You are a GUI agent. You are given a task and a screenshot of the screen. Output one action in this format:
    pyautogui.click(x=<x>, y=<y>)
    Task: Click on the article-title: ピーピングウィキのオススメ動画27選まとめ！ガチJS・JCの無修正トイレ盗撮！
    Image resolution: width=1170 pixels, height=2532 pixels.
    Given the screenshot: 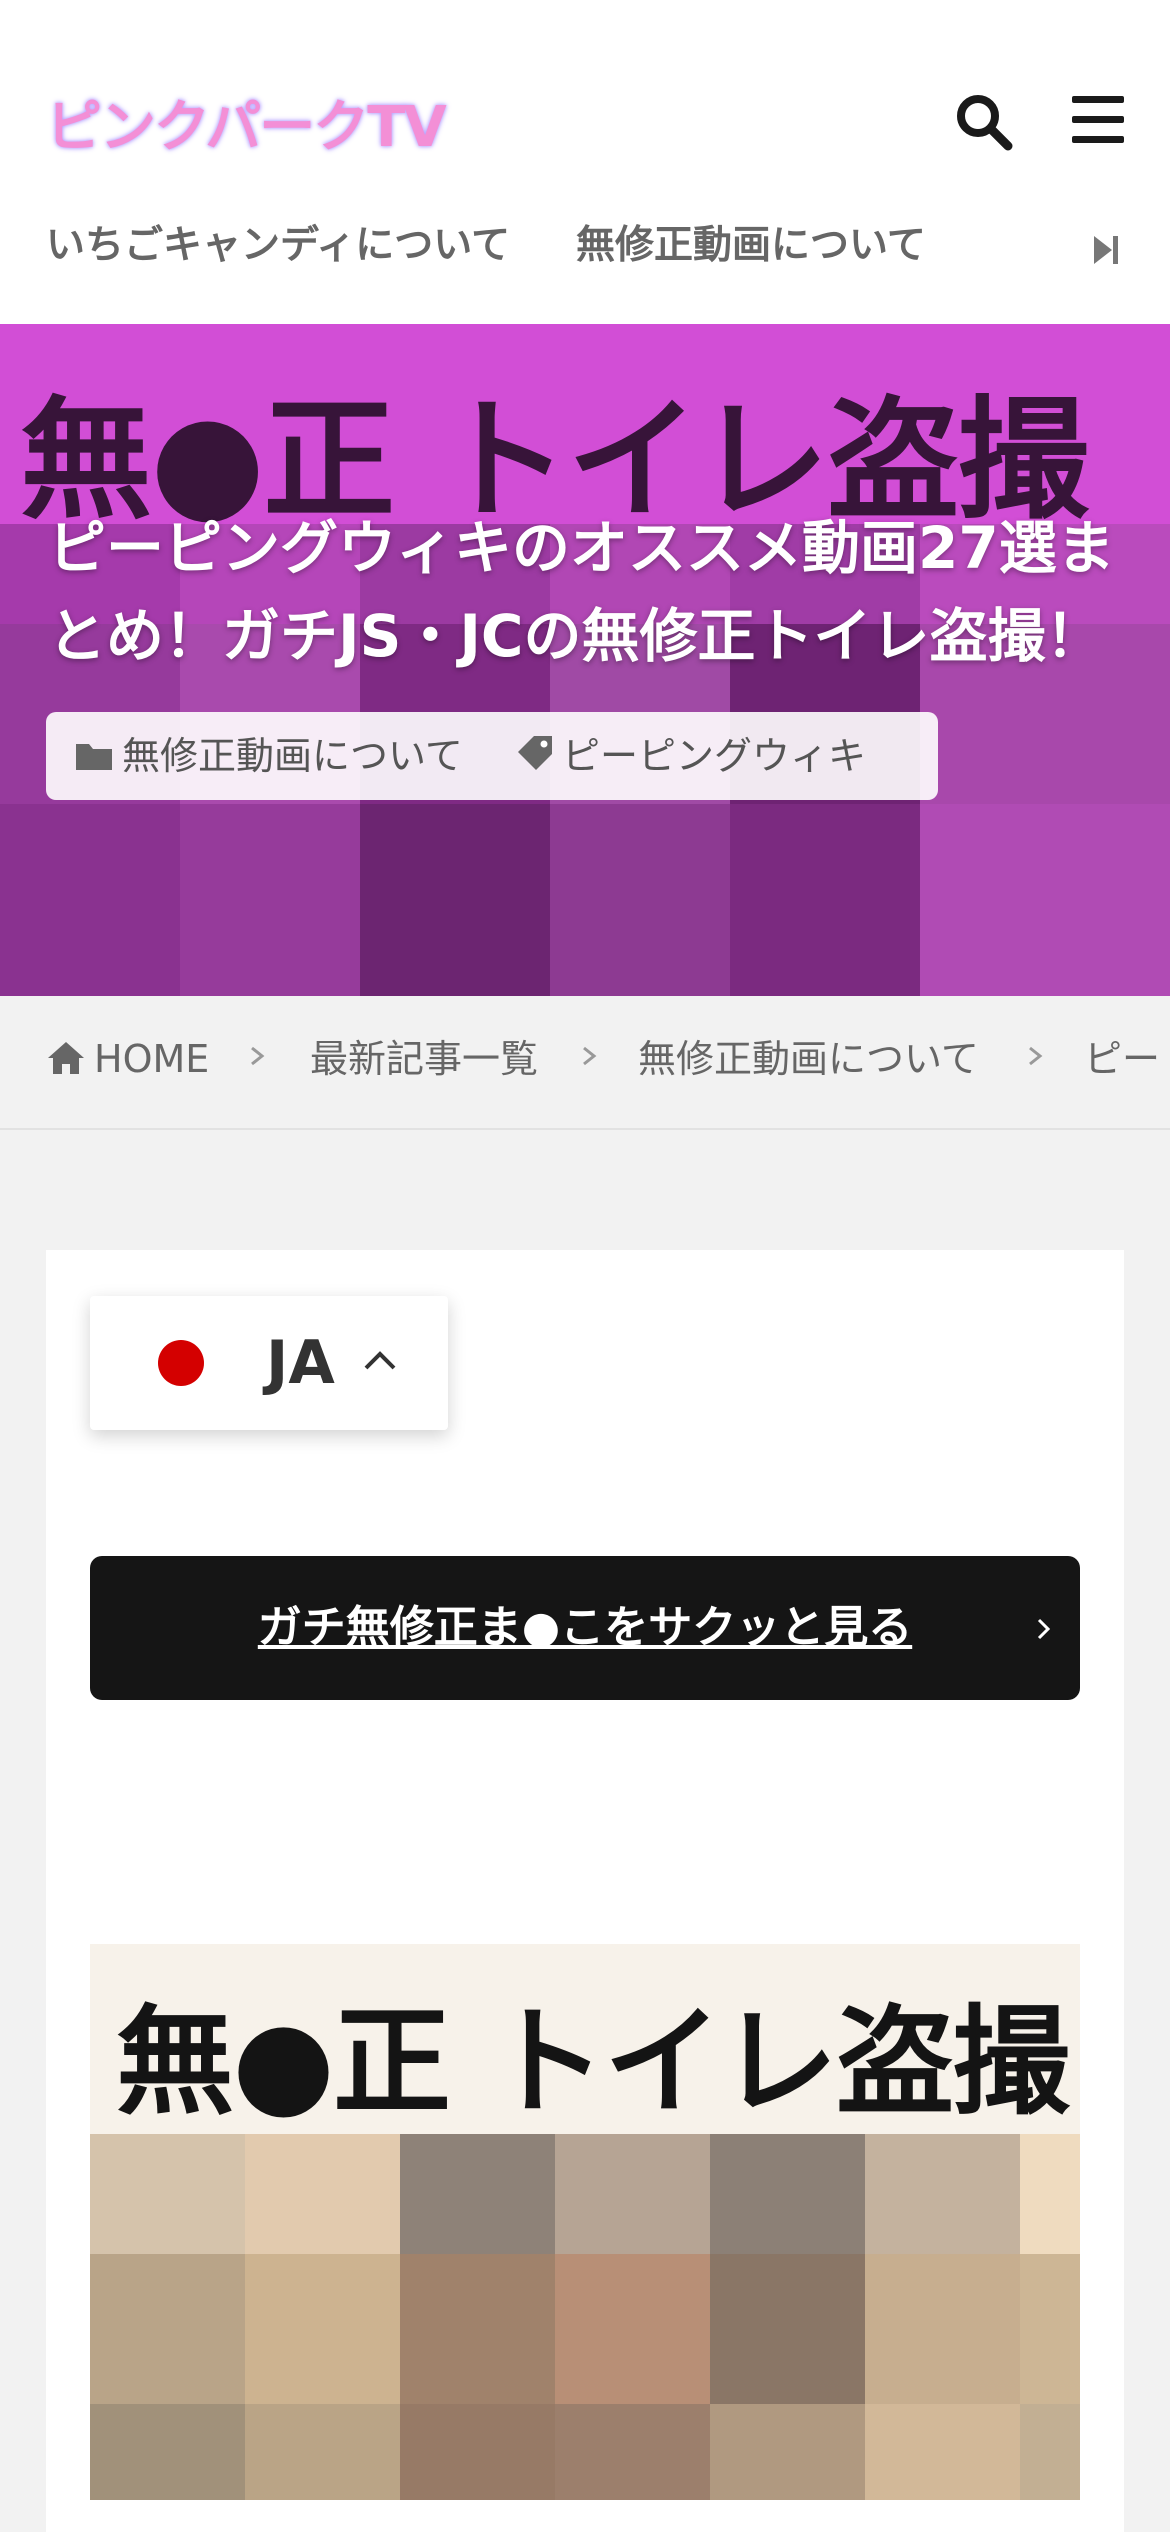 What is the action you would take?
    pyautogui.click(x=581, y=592)
    